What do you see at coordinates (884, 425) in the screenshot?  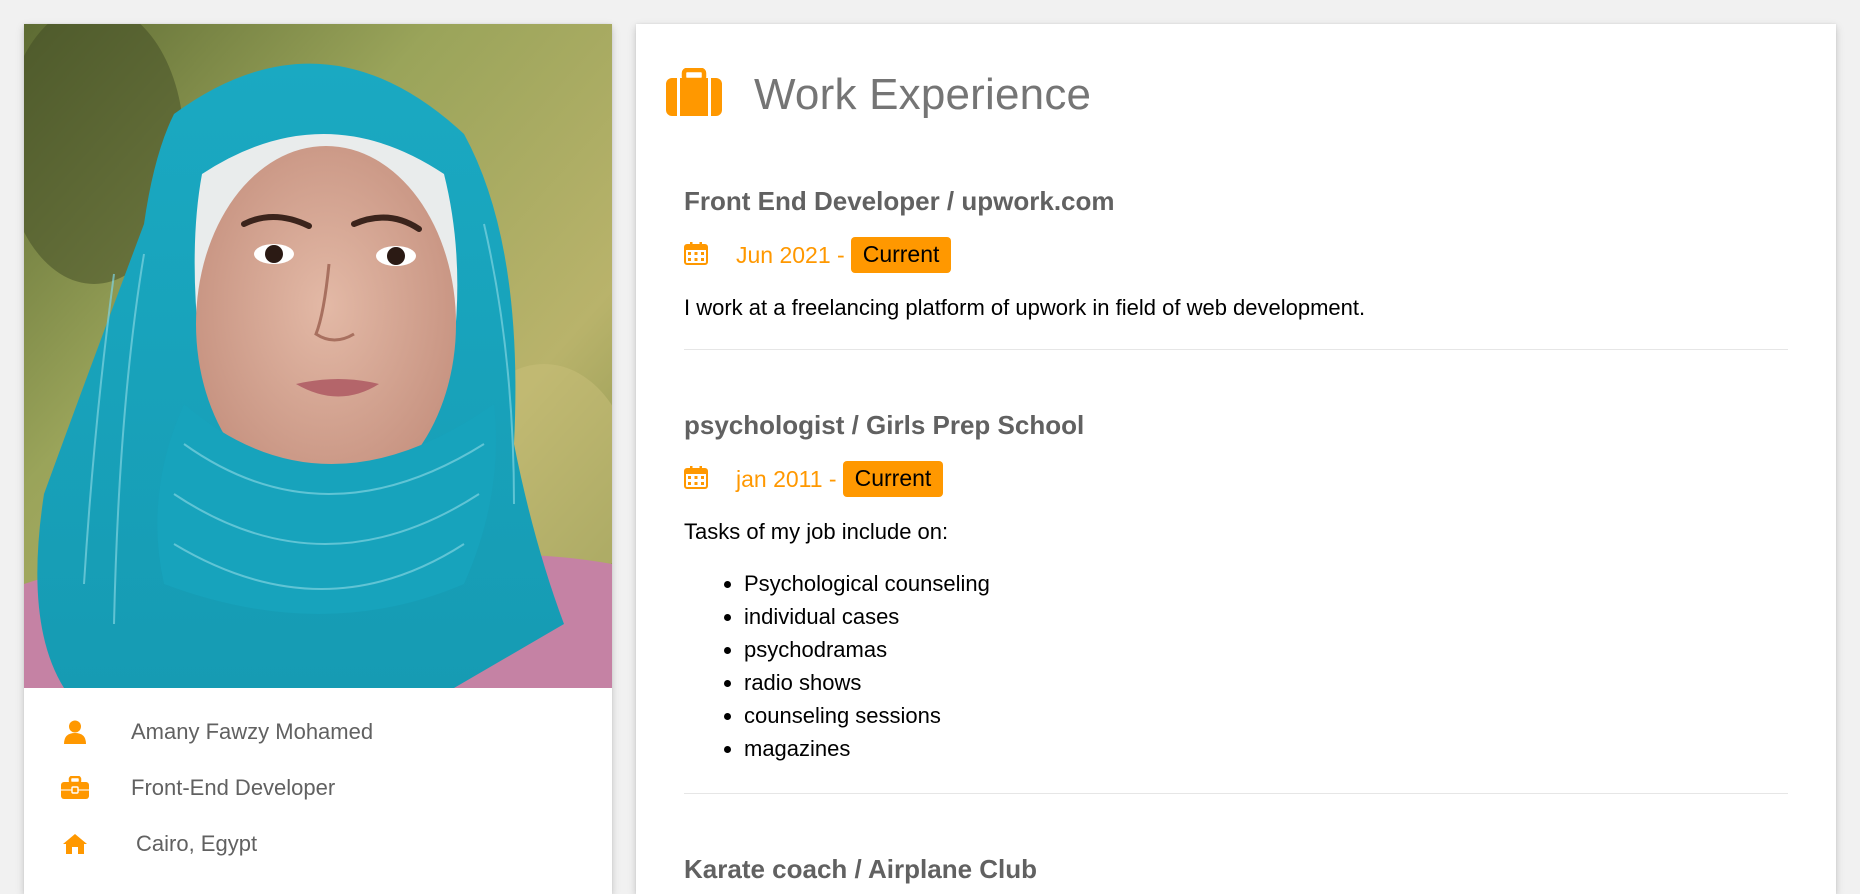 I see `job-title: psychologist / Girls Prep School` at bounding box center [884, 425].